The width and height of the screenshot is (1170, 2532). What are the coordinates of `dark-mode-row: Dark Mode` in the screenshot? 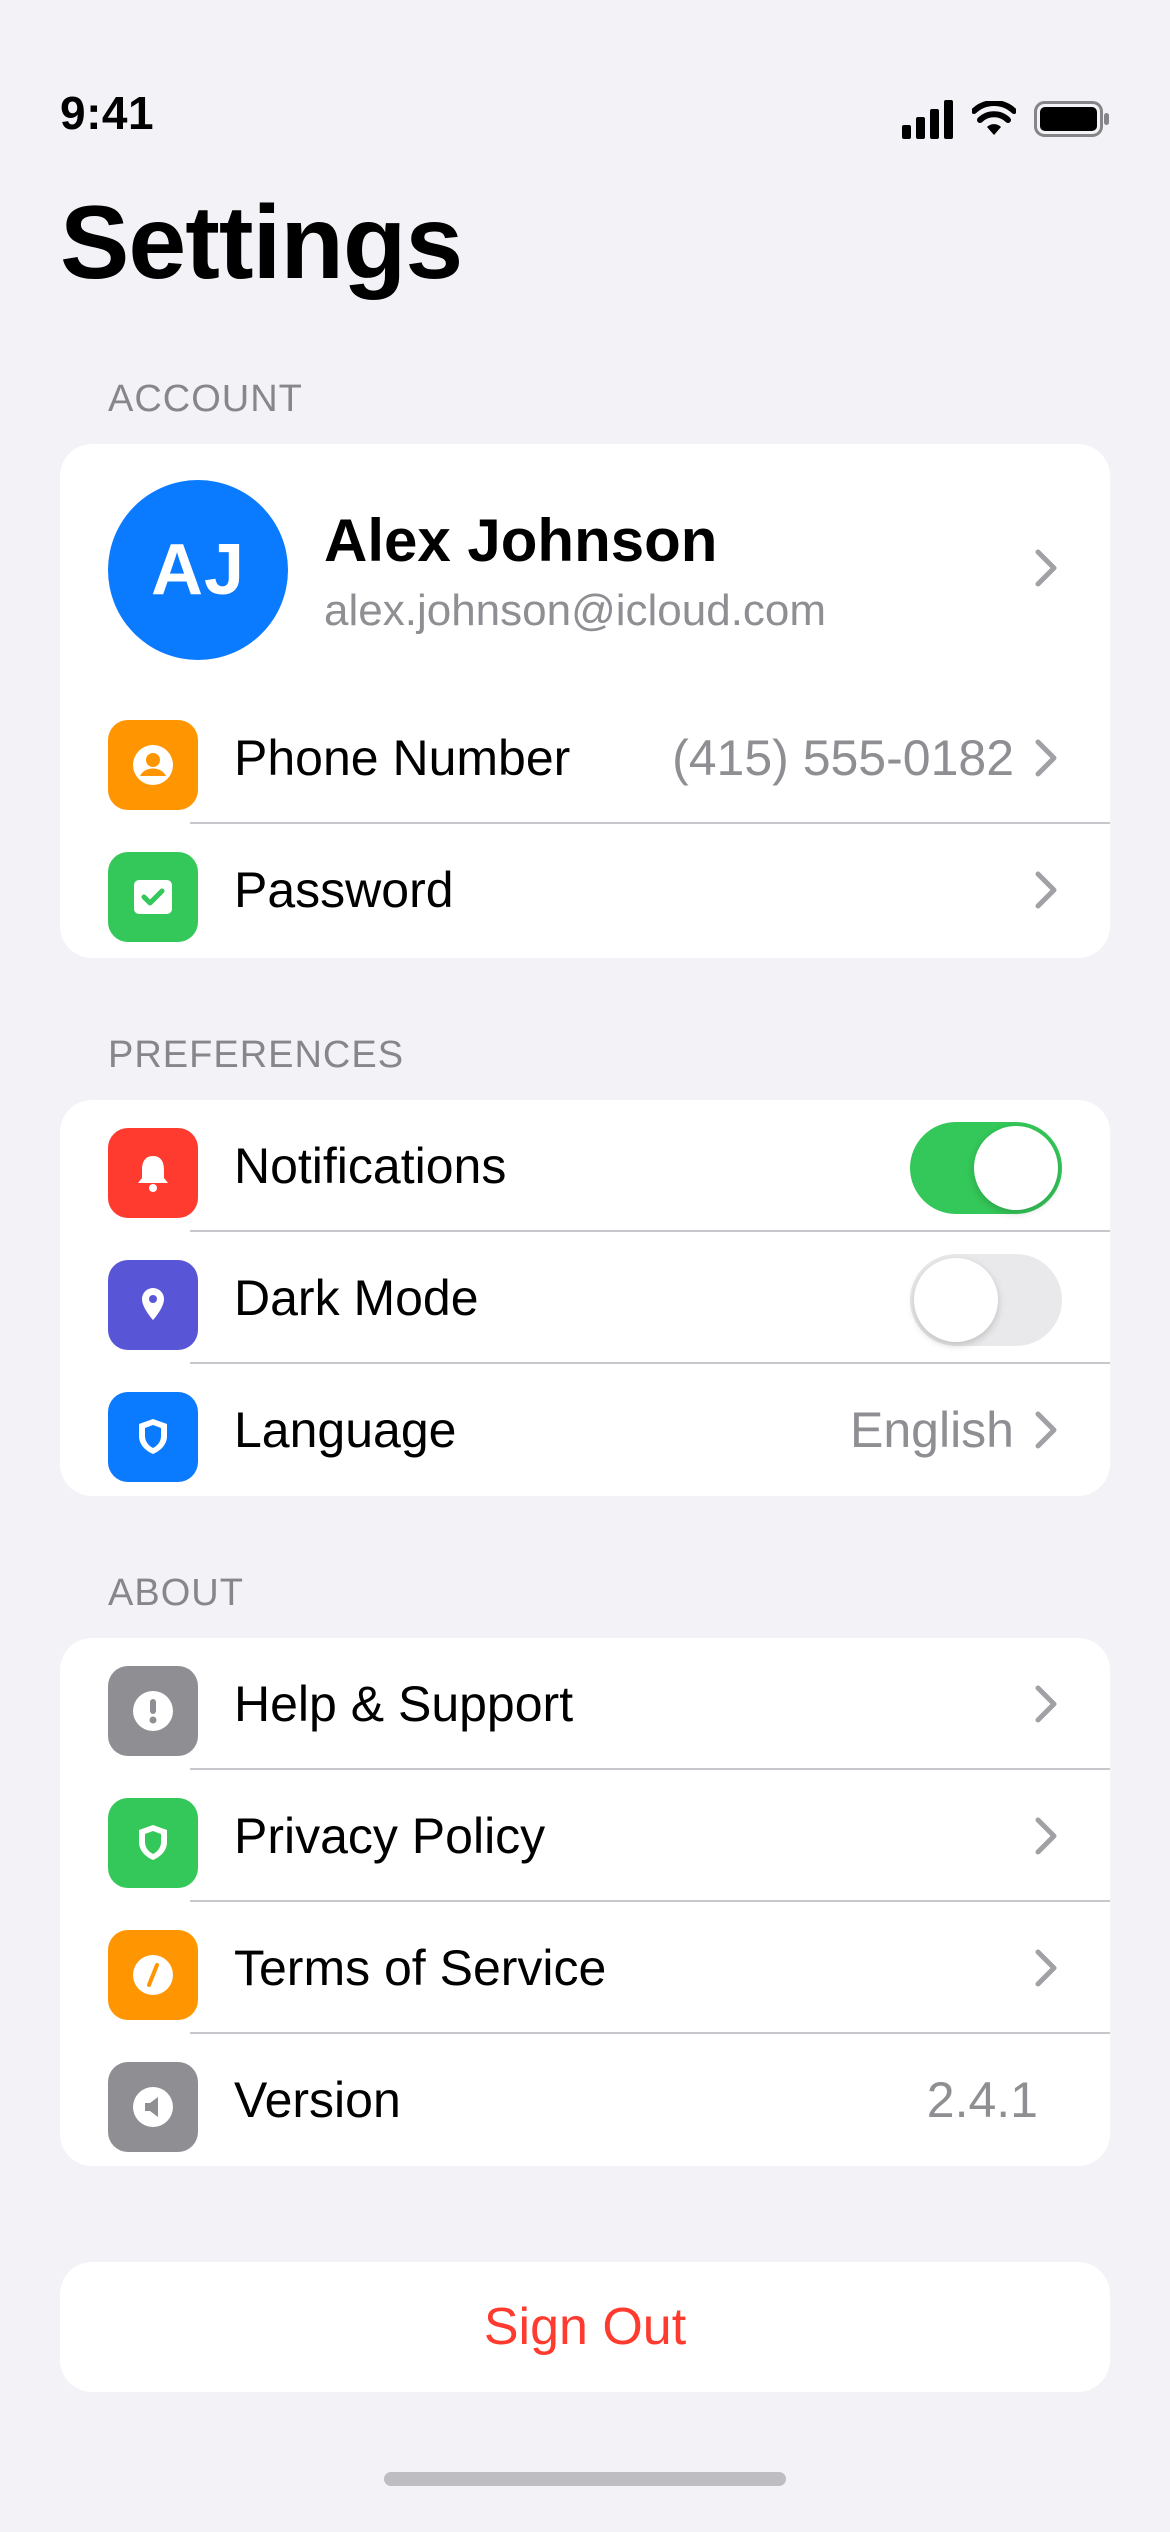 It's located at (585, 1298).